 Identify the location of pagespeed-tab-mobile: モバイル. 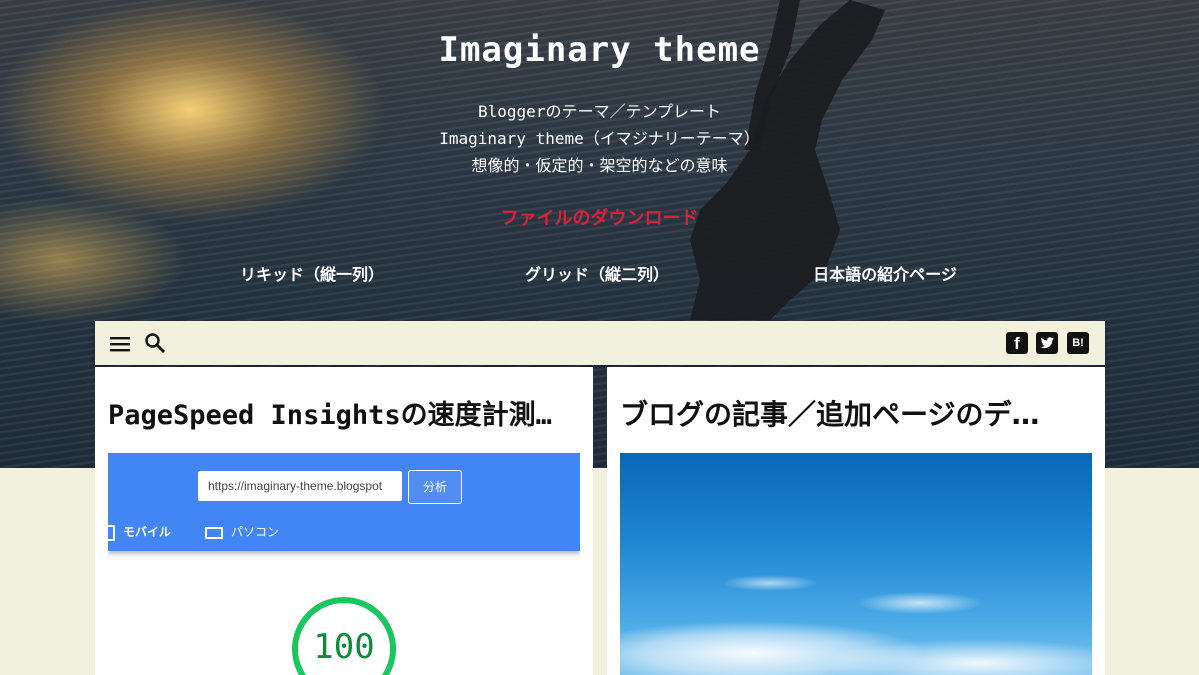
(139, 532).